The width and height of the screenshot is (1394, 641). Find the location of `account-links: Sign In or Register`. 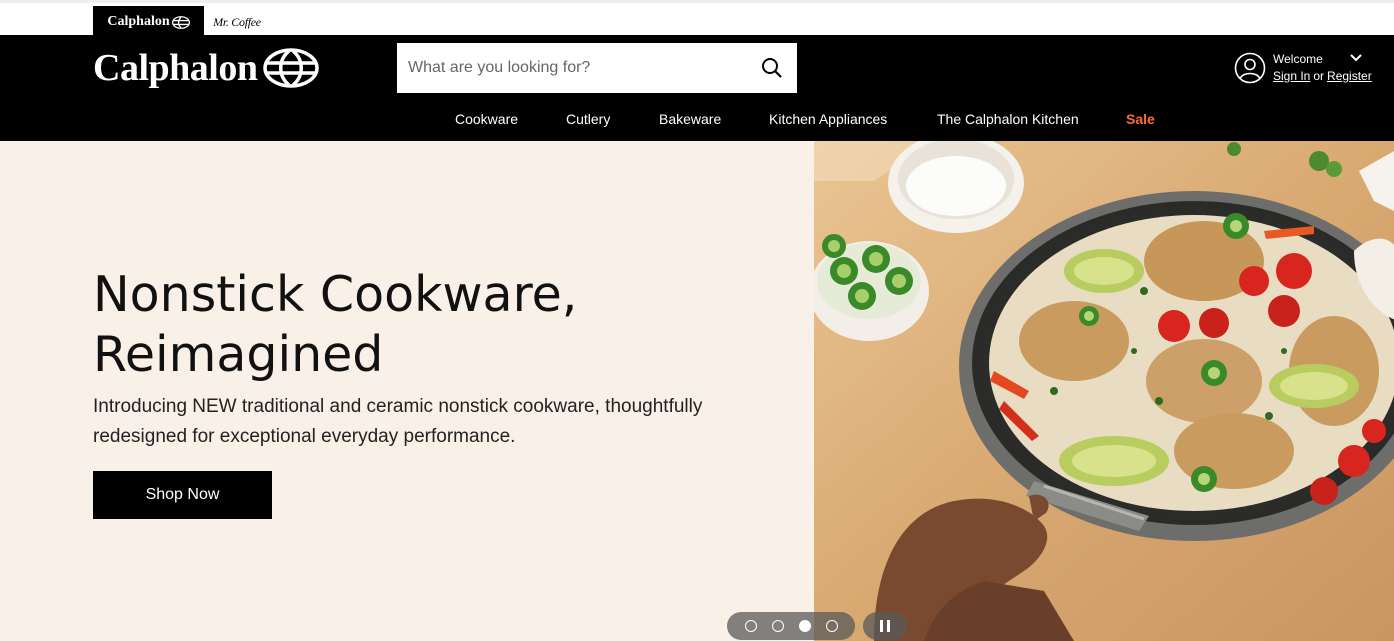

account-links: Sign In or Register is located at coordinates (1322, 76).